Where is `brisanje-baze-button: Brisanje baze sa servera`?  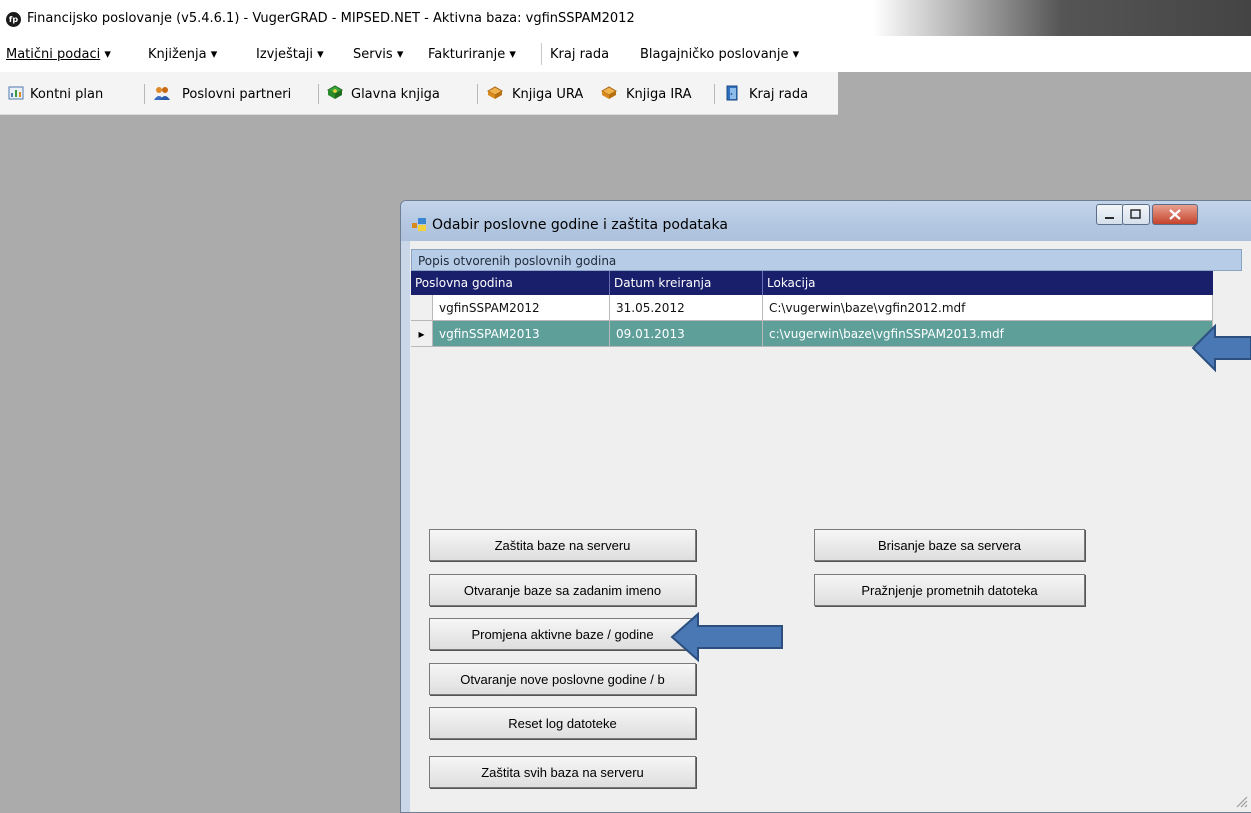
brisanje-baze-button: Brisanje baze sa servera is located at coordinates (949, 545).